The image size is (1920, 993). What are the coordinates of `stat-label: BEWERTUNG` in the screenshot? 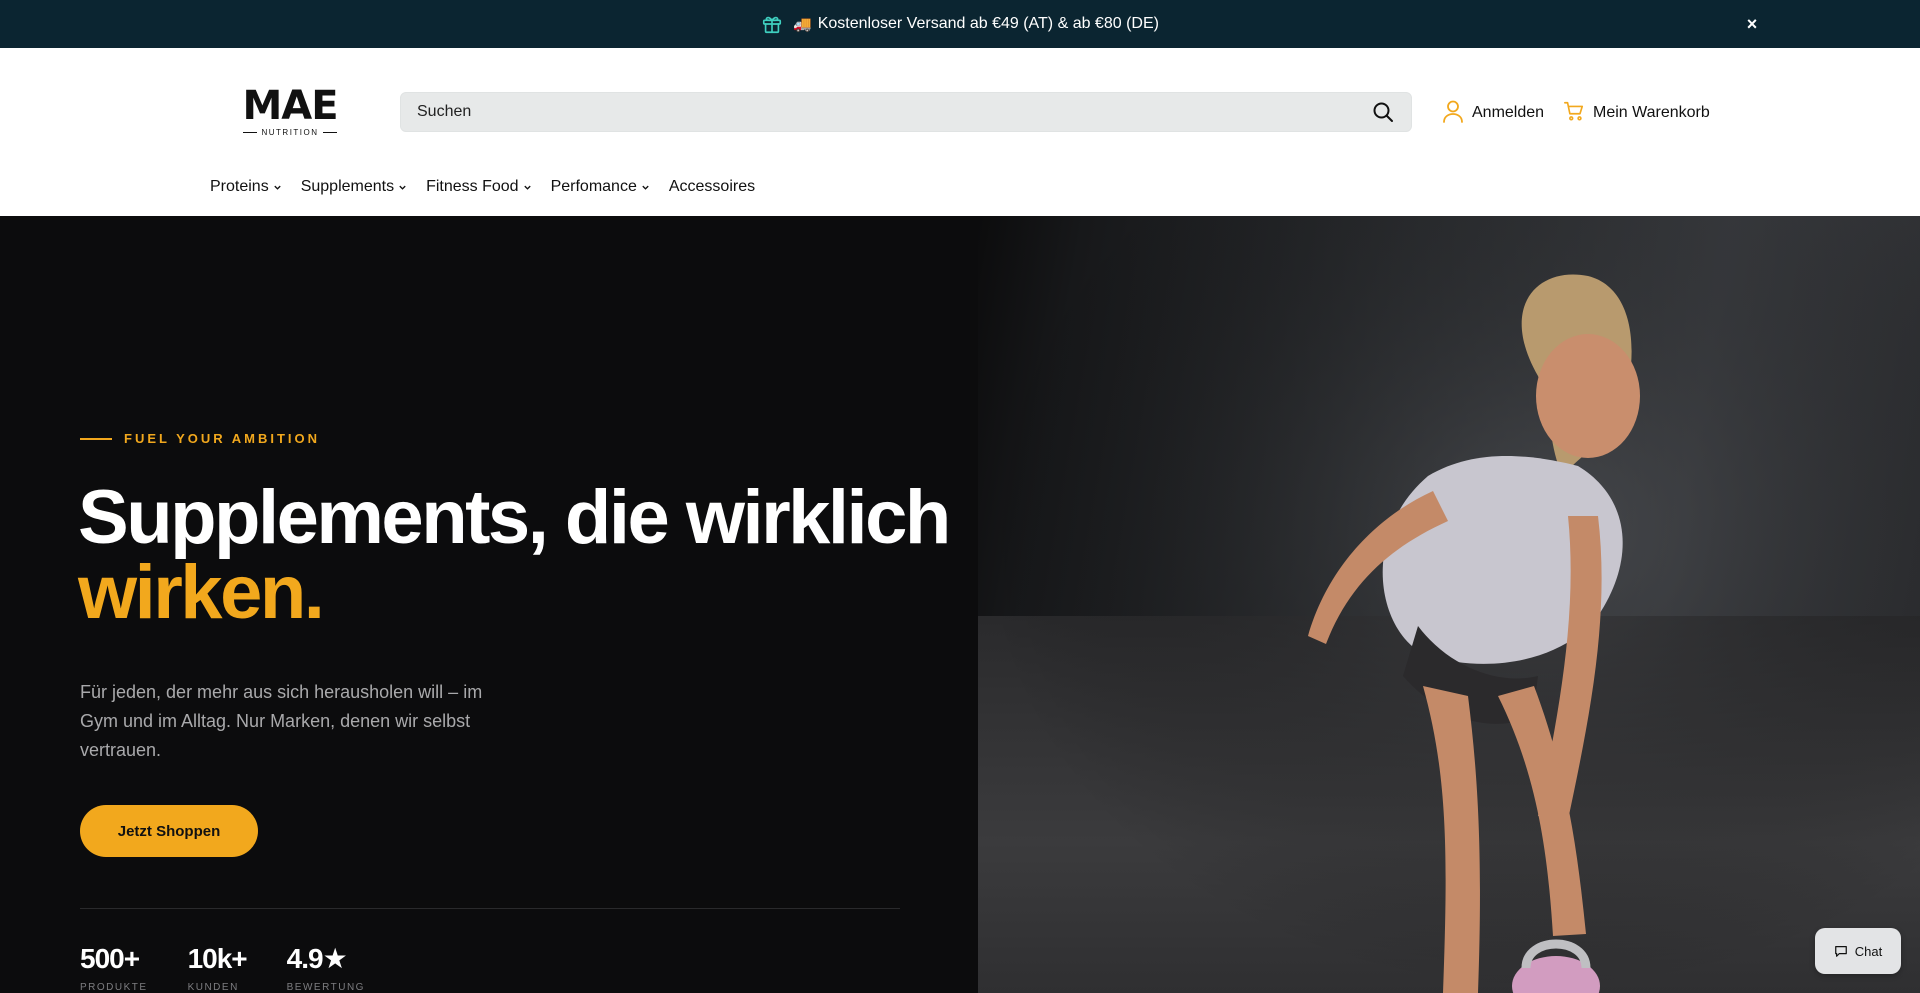 It's located at (325, 987).